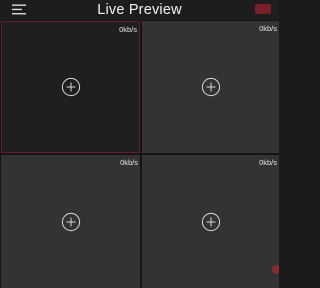 This screenshot has width=320, height=288. Describe the element at coordinates (275, 269) in the screenshot. I see `floating-tab-icon` at that location.